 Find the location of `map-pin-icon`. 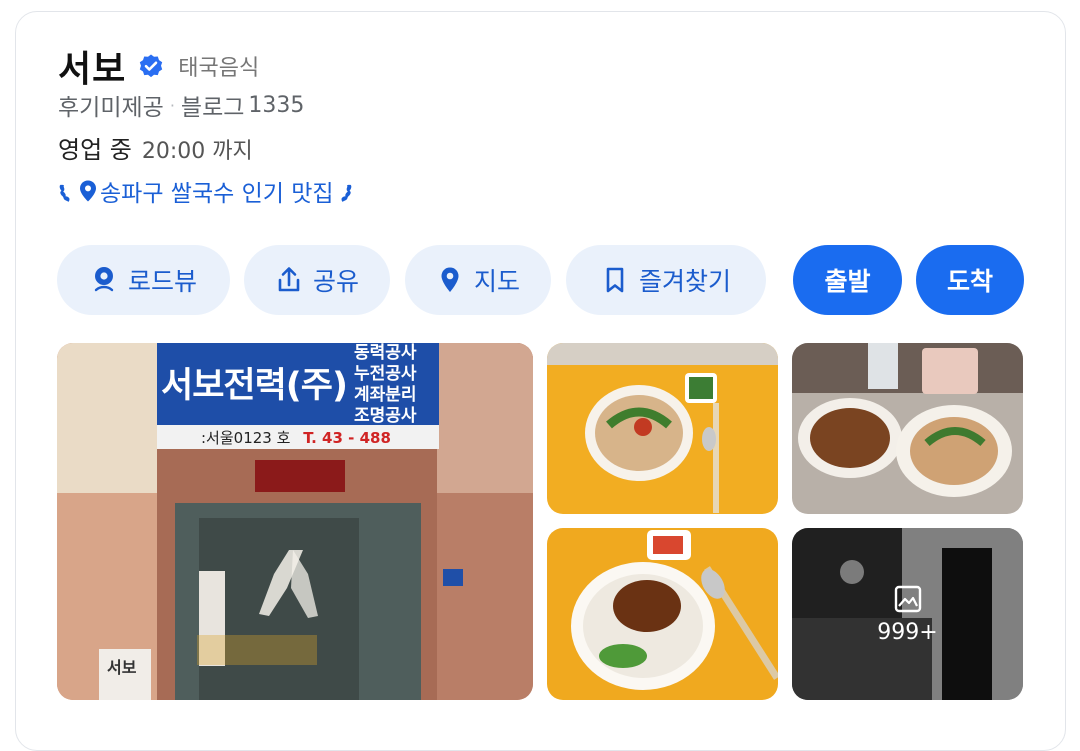

map-pin-icon is located at coordinates (450, 280).